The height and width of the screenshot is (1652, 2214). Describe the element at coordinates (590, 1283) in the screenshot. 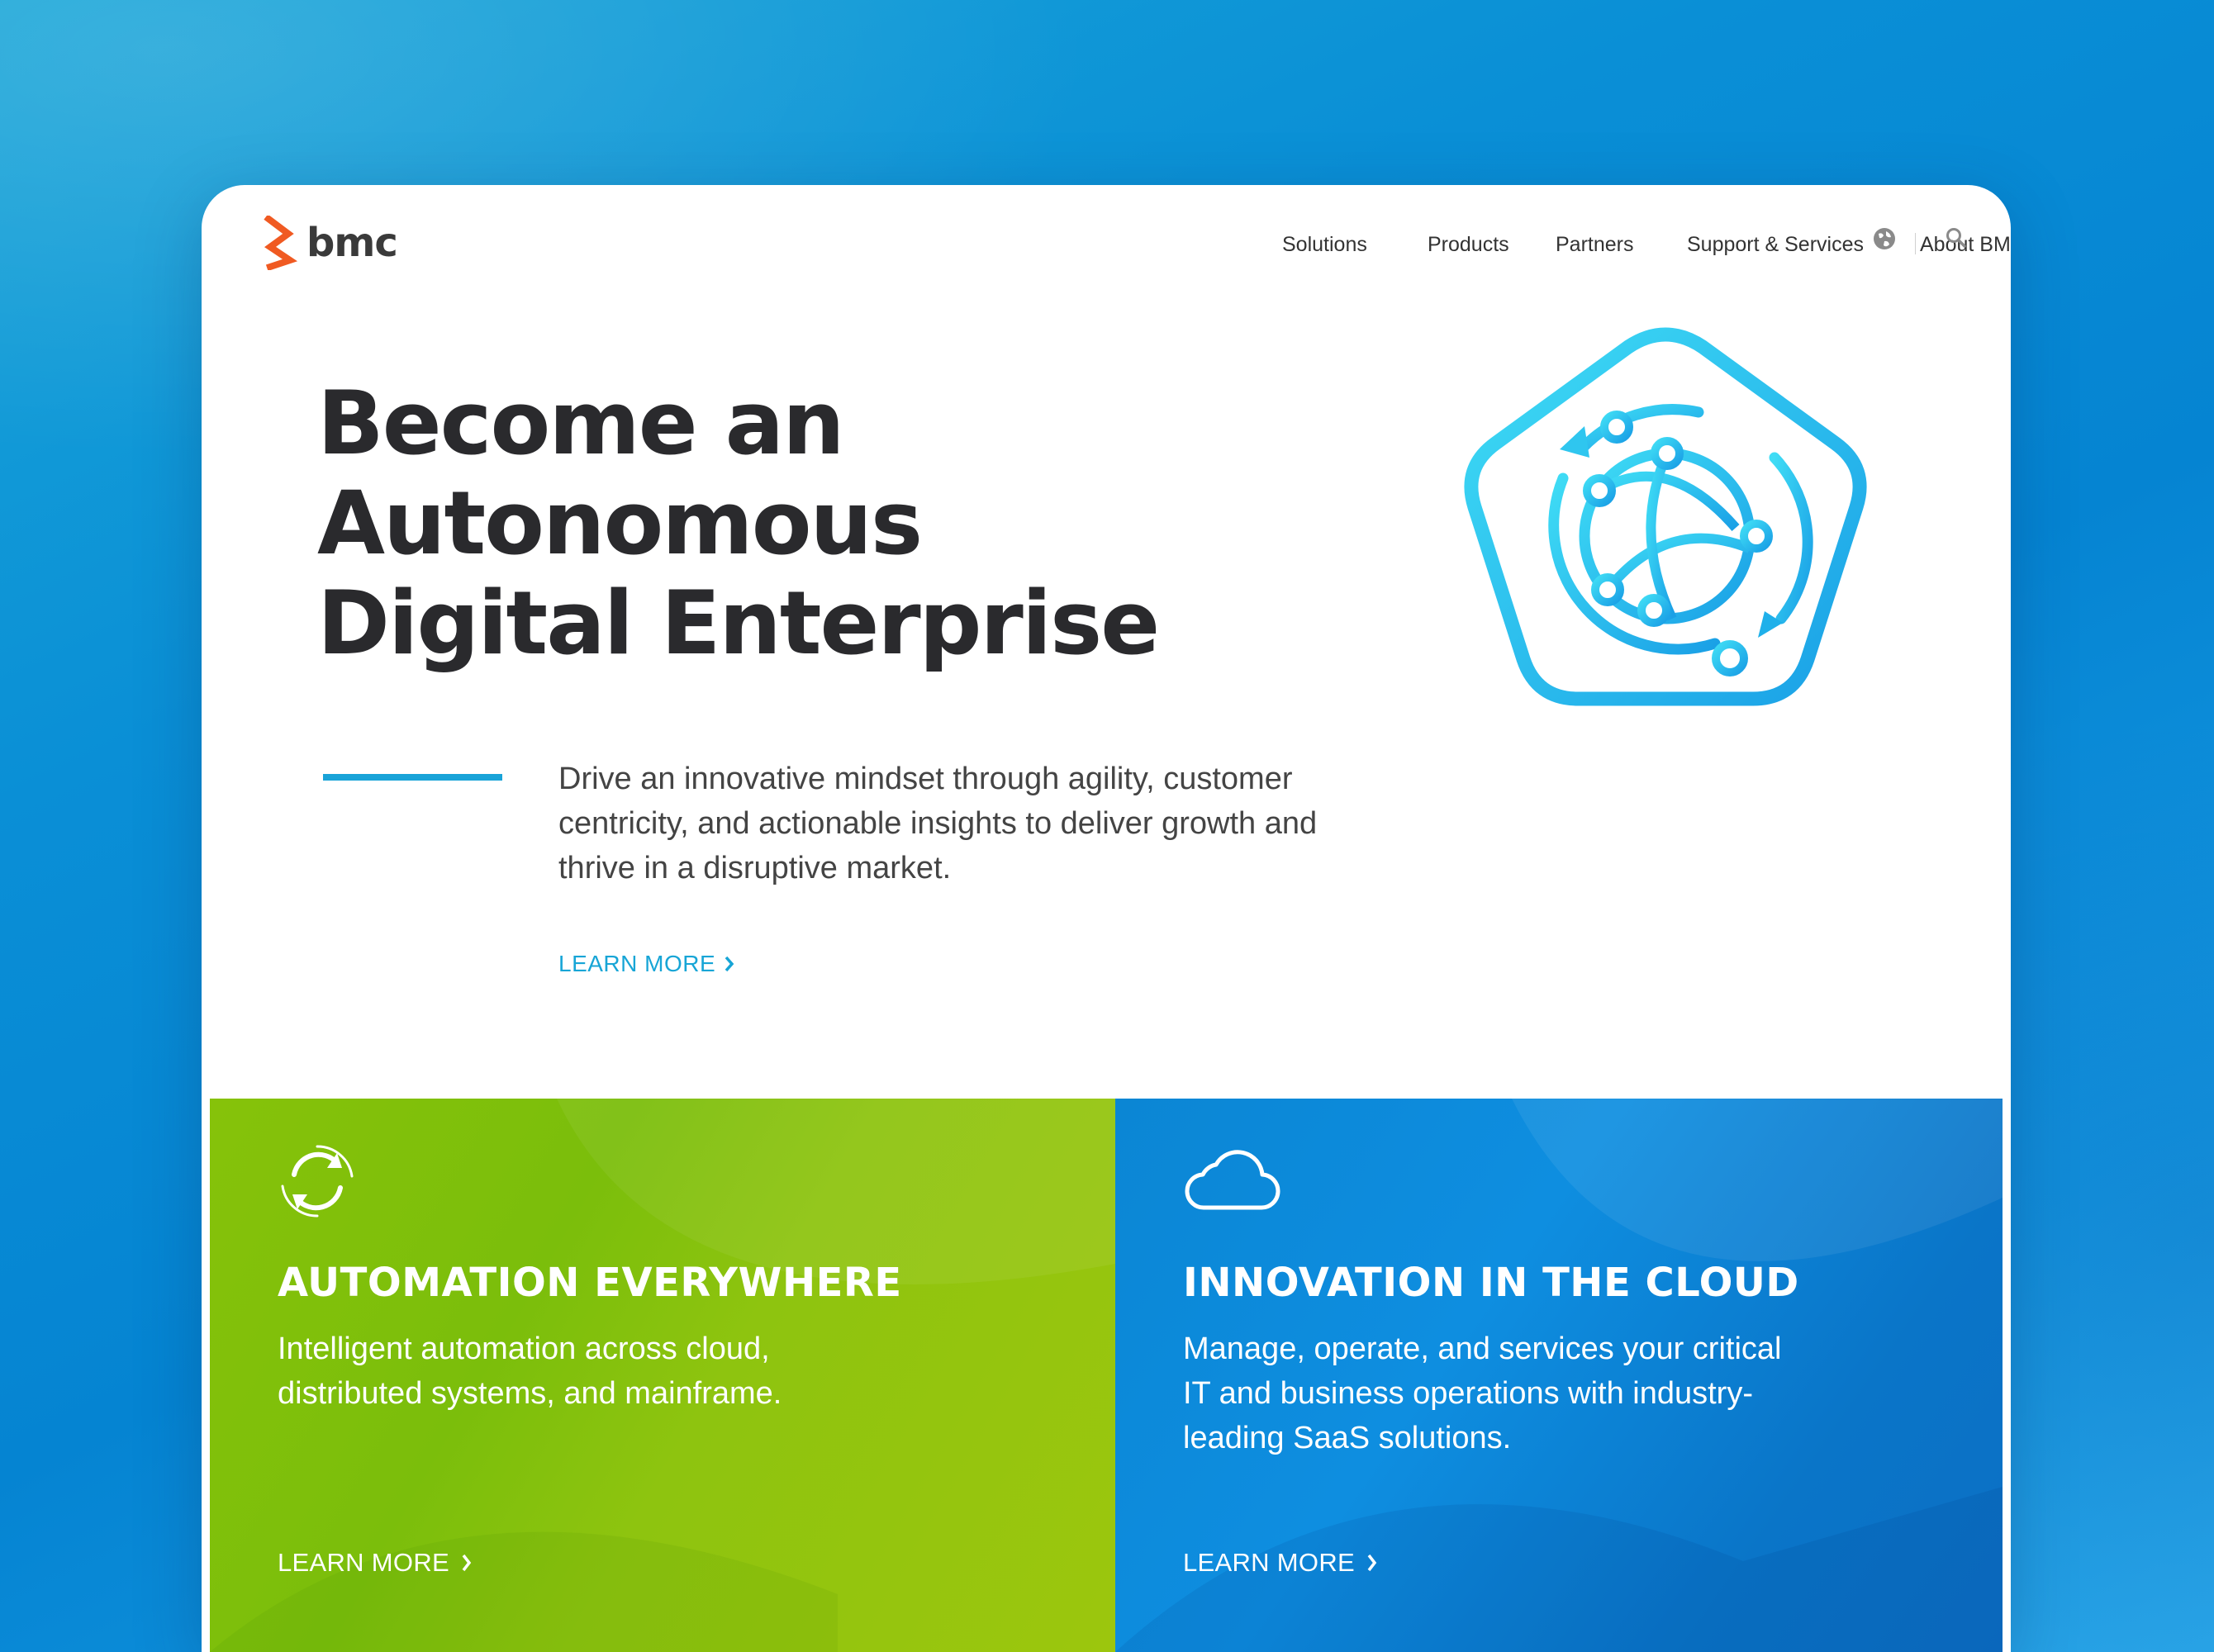

I see `tile-title: AUTOMATION EVERYWHERE` at that location.